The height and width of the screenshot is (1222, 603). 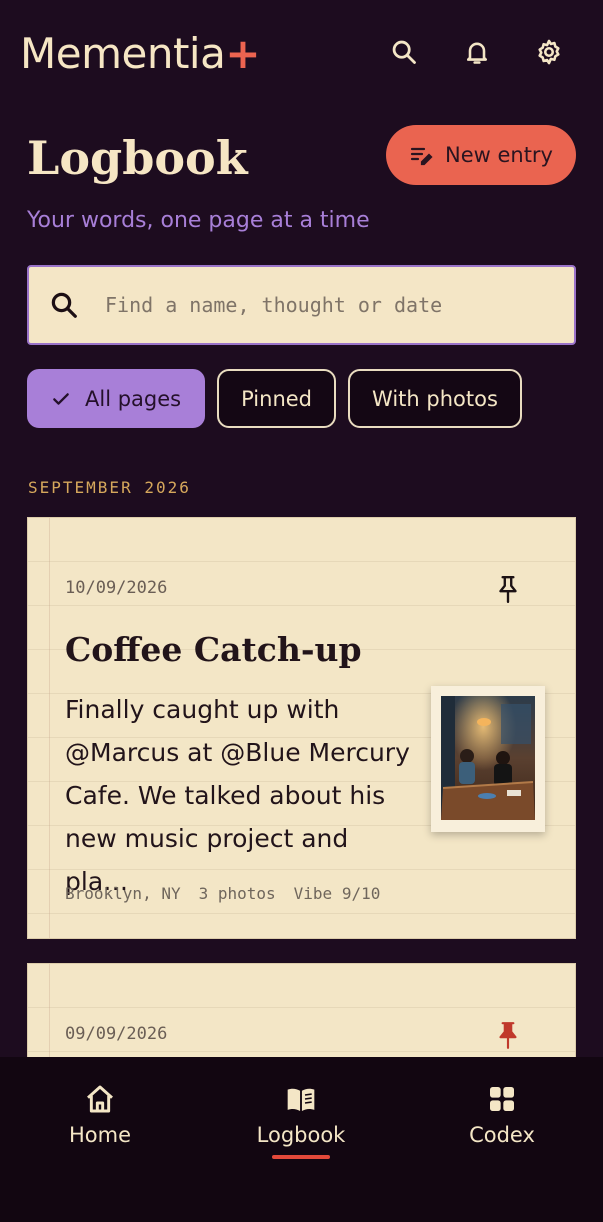 I want to click on page-tagline: Your words, one page at a time, so click(x=198, y=220).